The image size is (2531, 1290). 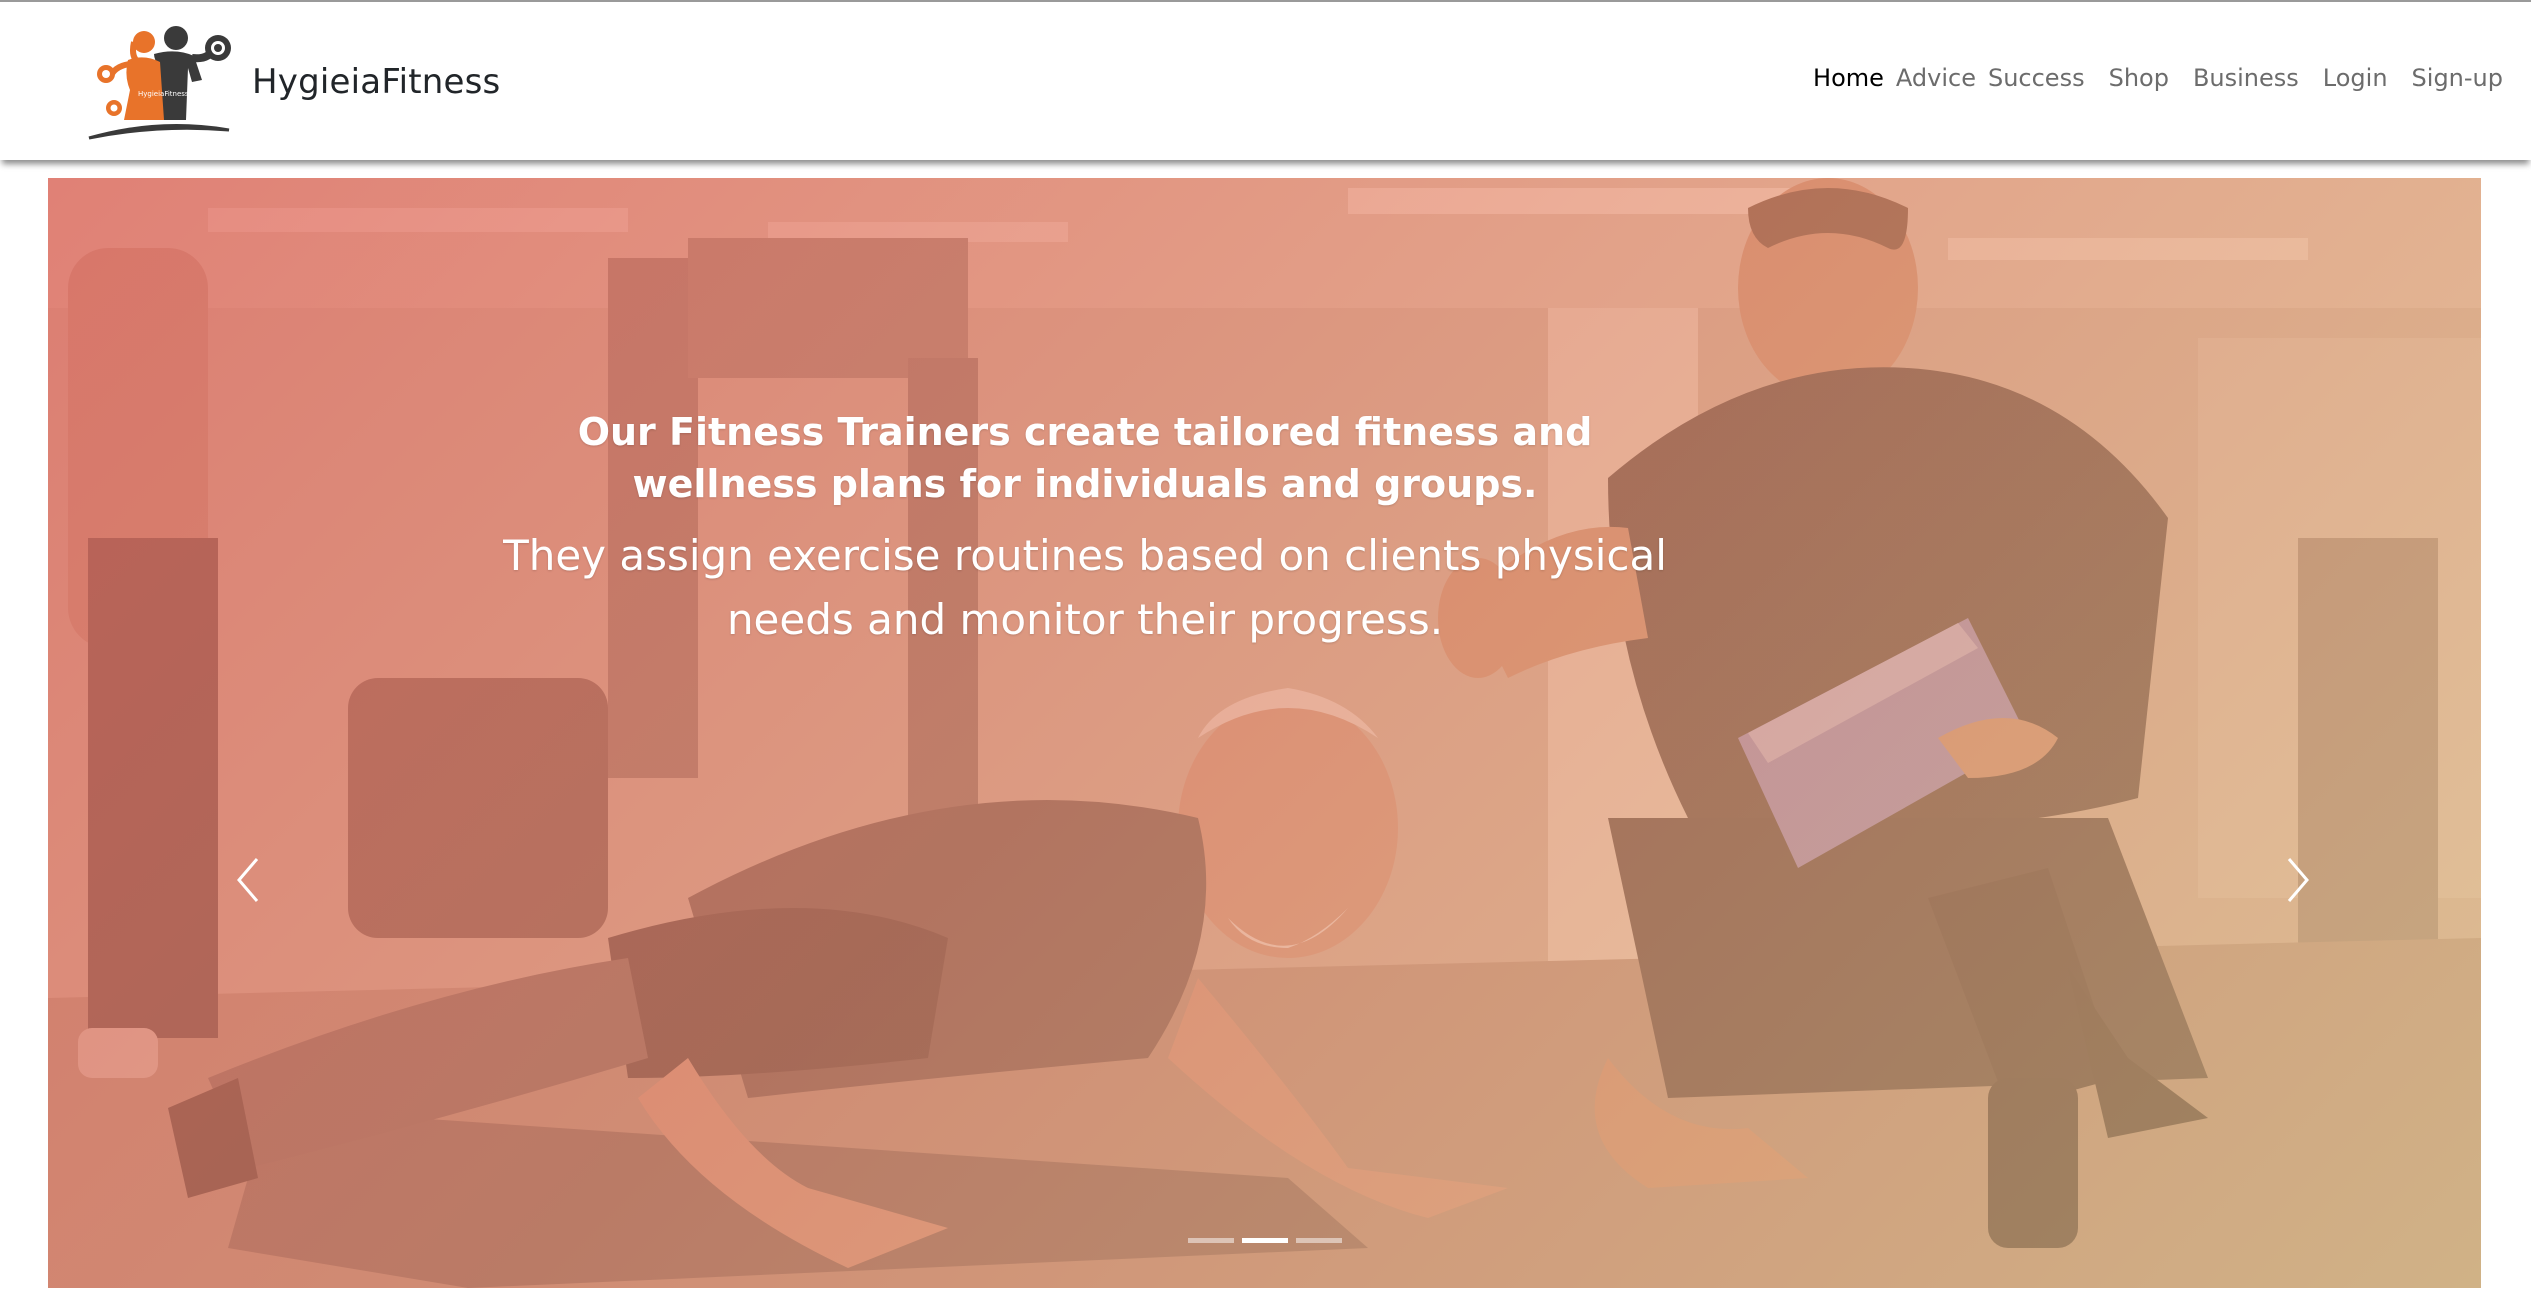 I want to click on nav-business: Business, so click(x=2246, y=78).